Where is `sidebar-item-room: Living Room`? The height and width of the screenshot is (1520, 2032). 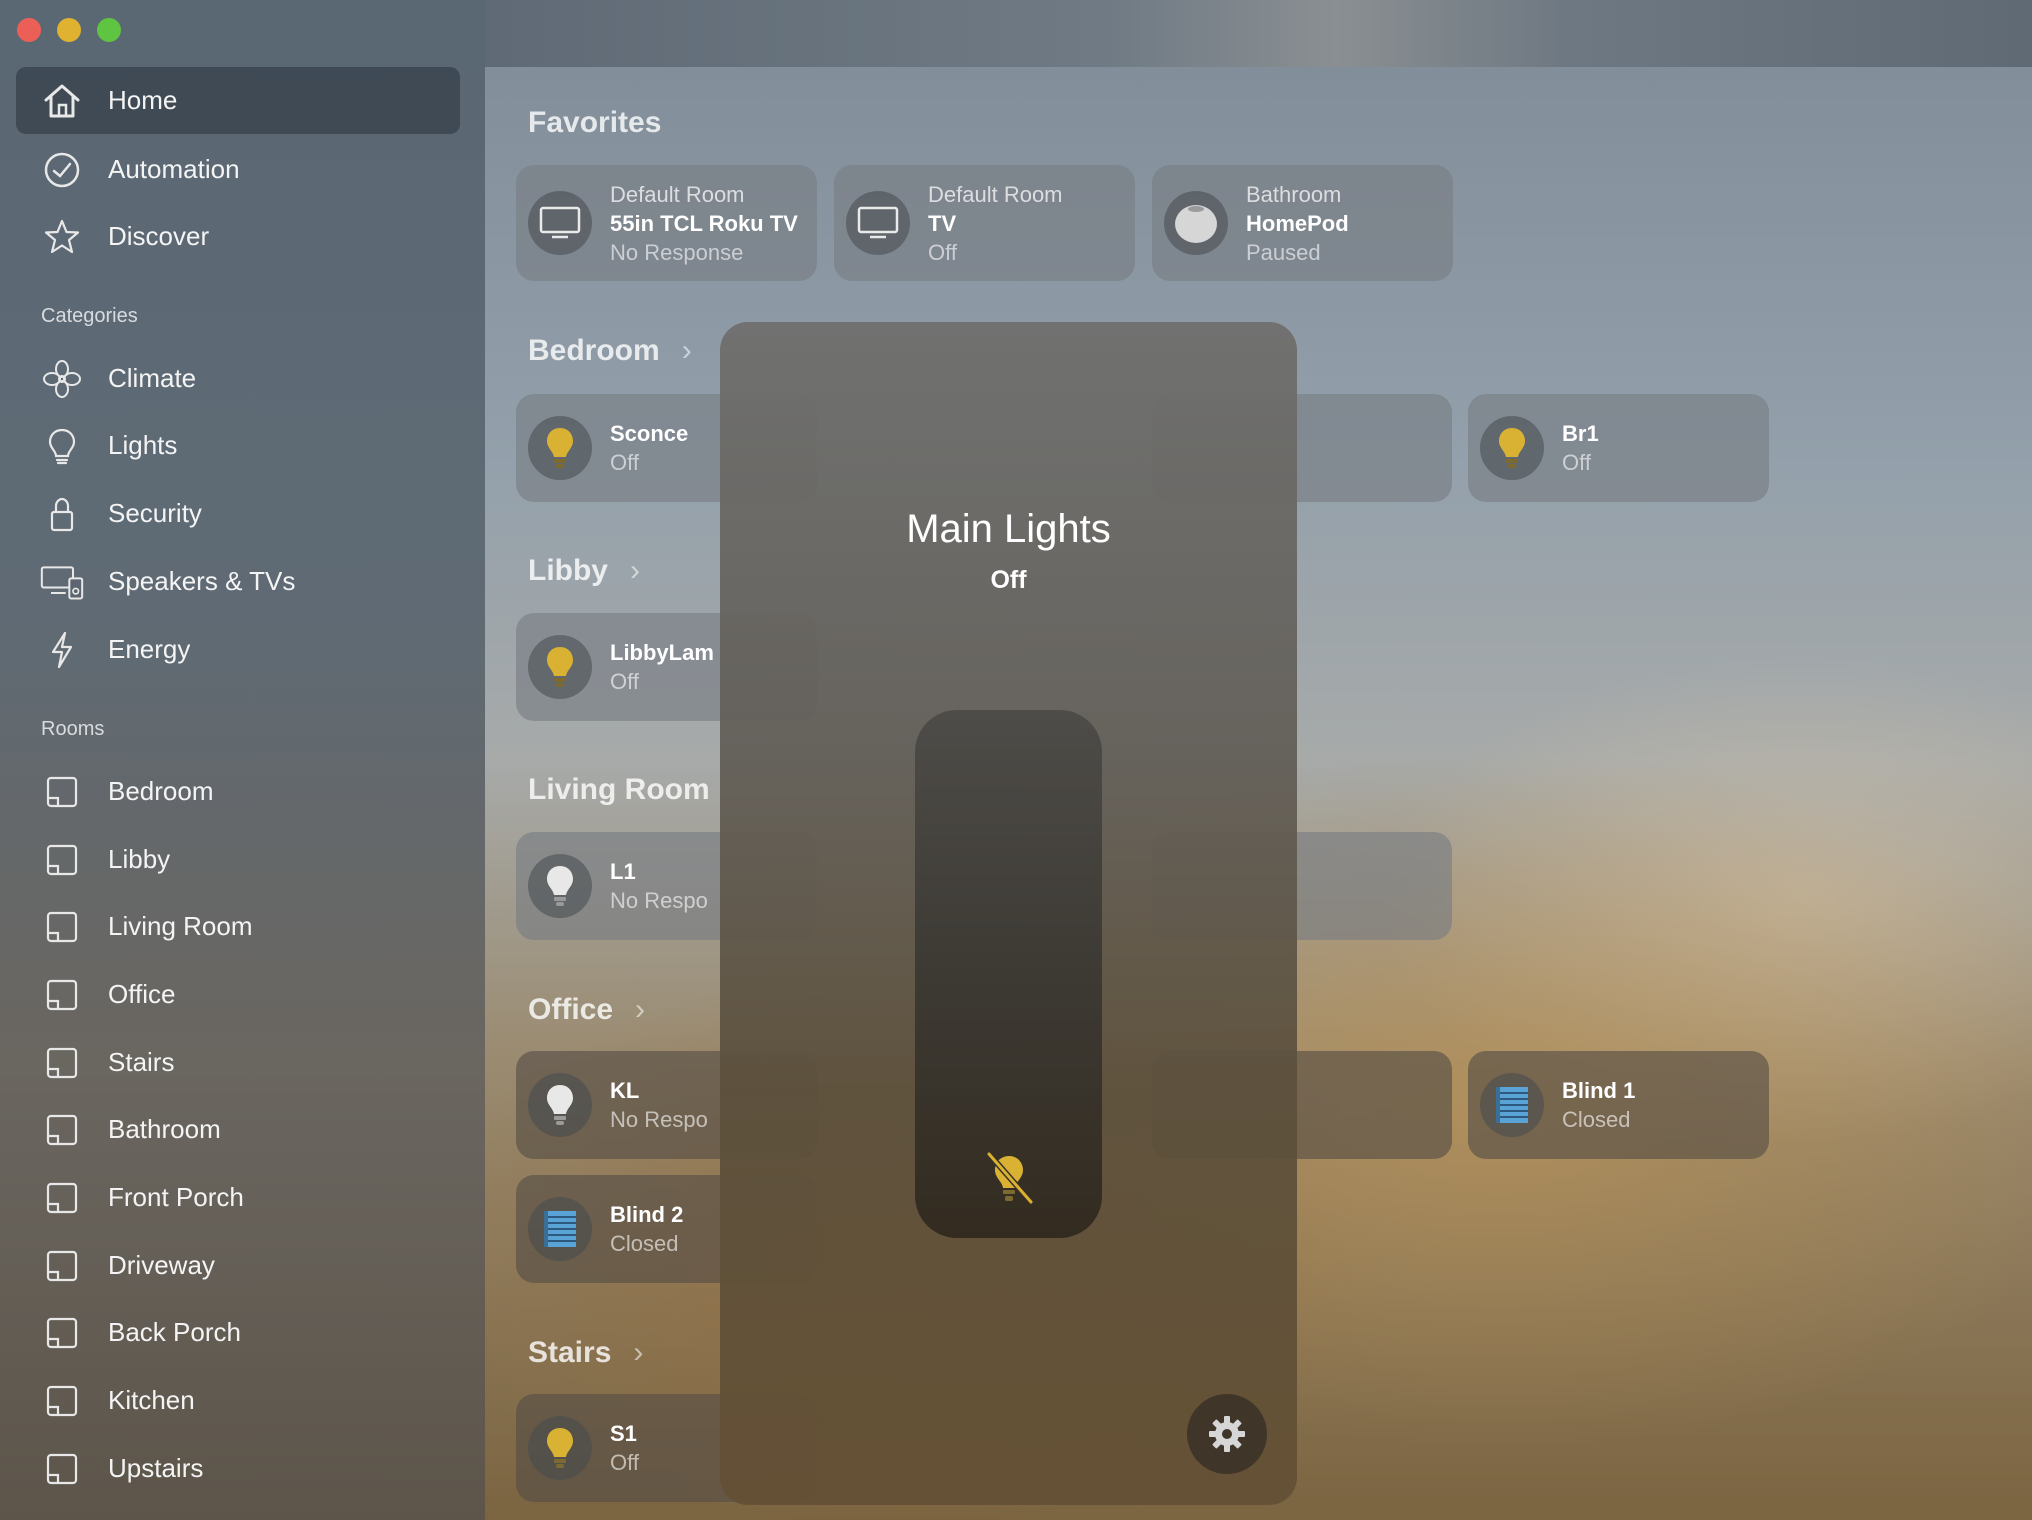 sidebar-item-room: Living Room is located at coordinates (238, 926).